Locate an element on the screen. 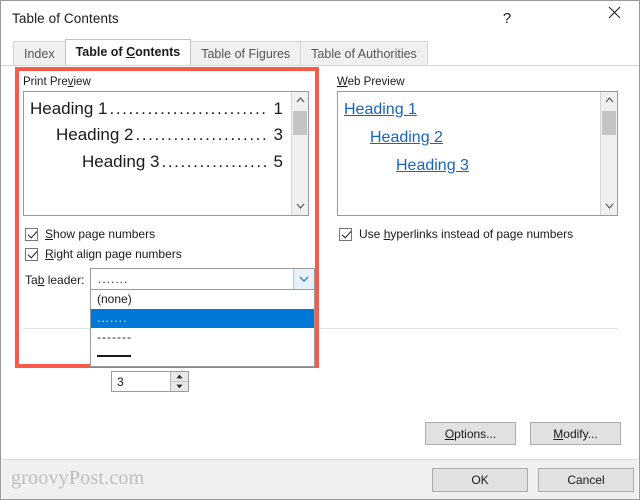 This screenshot has height=500, width=640. tab-table-of-contents-label-post: ontents is located at coordinates (158, 52).